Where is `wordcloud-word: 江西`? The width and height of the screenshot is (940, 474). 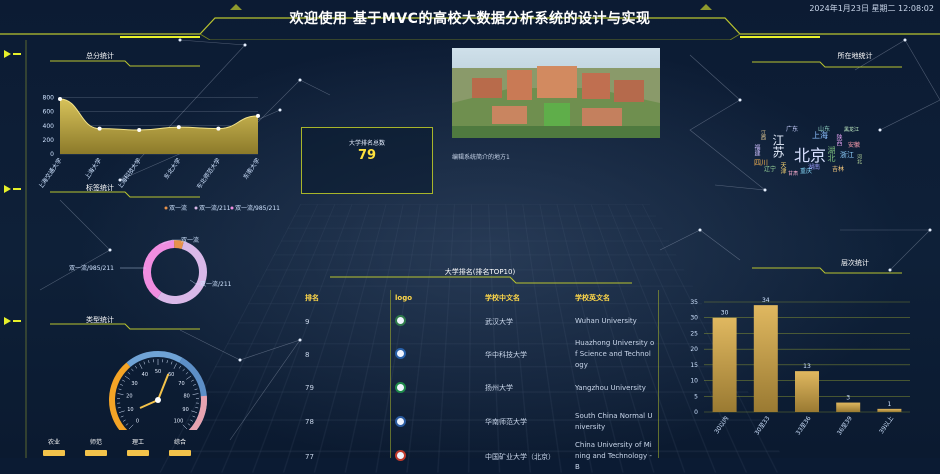 wordcloud-word: 江西 is located at coordinates (763, 135).